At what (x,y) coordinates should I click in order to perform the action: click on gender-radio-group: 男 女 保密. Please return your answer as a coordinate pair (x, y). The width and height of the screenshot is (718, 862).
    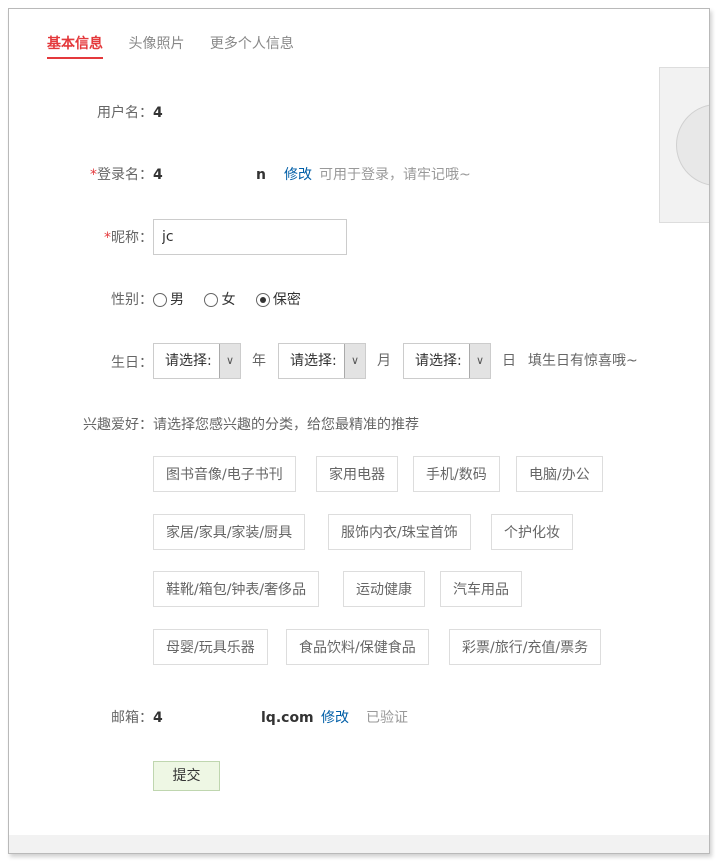
    Looking at the image, I should click on (235, 300).